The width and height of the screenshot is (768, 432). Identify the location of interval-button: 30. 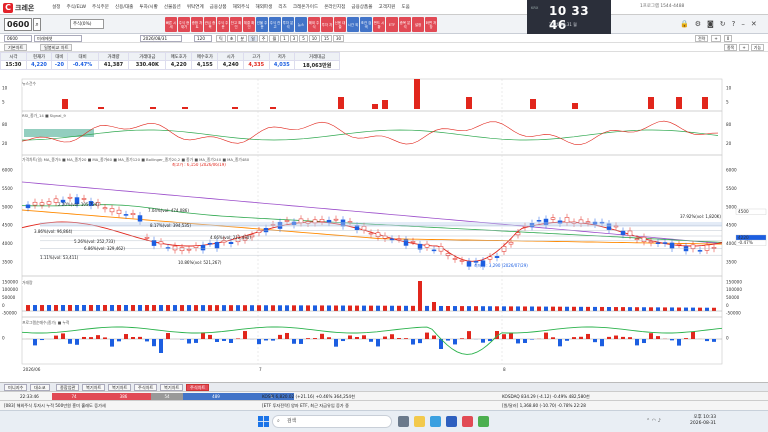
(338, 38).